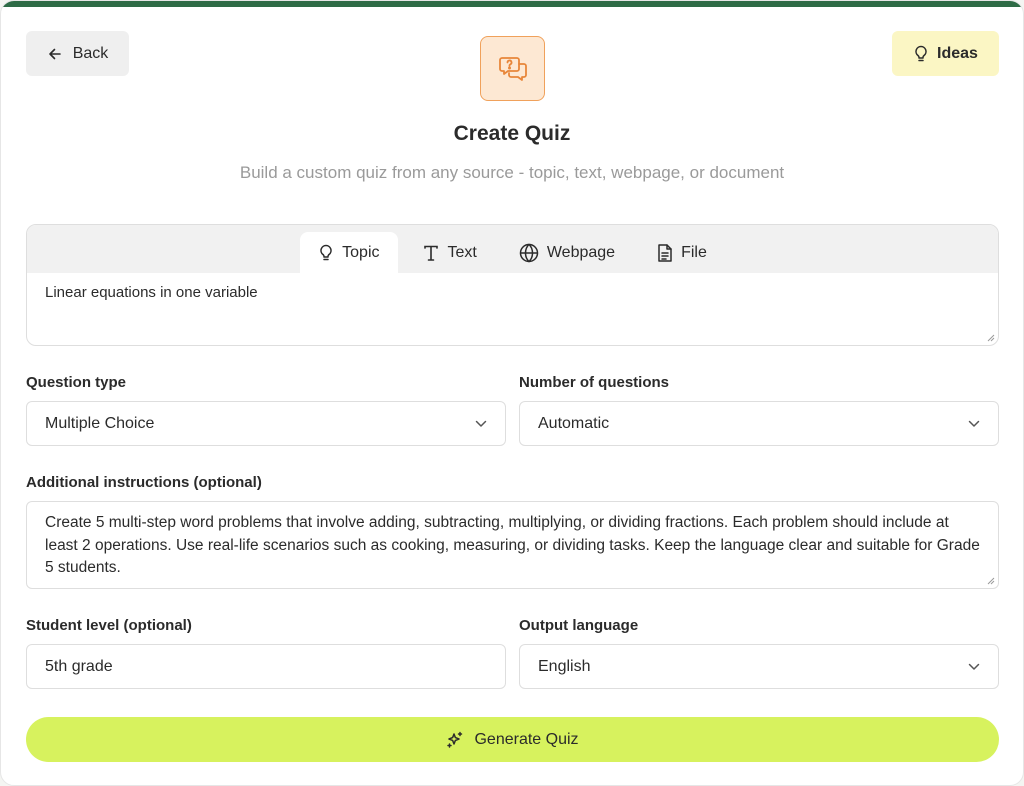 This screenshot has width=1024, height=786. Describe the element at coordinates (579, 625) in the screenshot. I see `output-language-label: Output language` at that location.